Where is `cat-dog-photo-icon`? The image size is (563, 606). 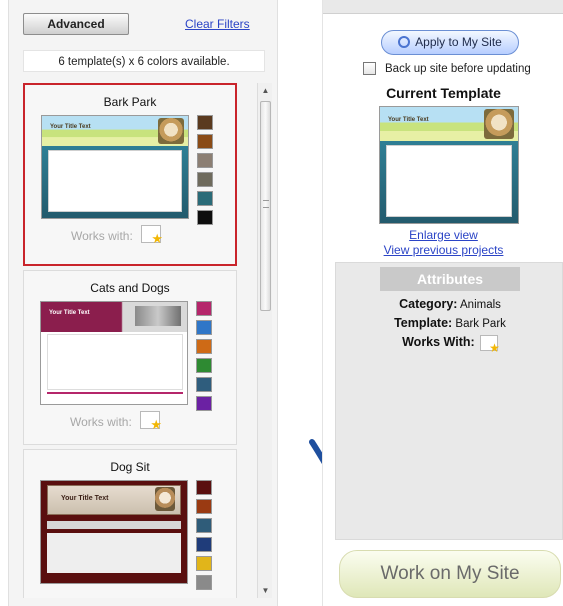
cat-dog-photo-icon is located at coordinates (158, 316).